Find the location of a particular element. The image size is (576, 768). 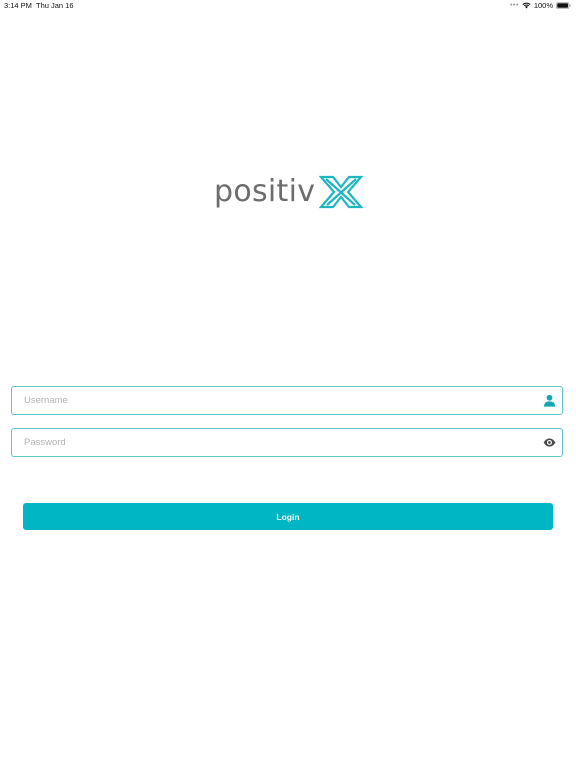

logo-x-mark-icon is located at coordinates (341, 192).